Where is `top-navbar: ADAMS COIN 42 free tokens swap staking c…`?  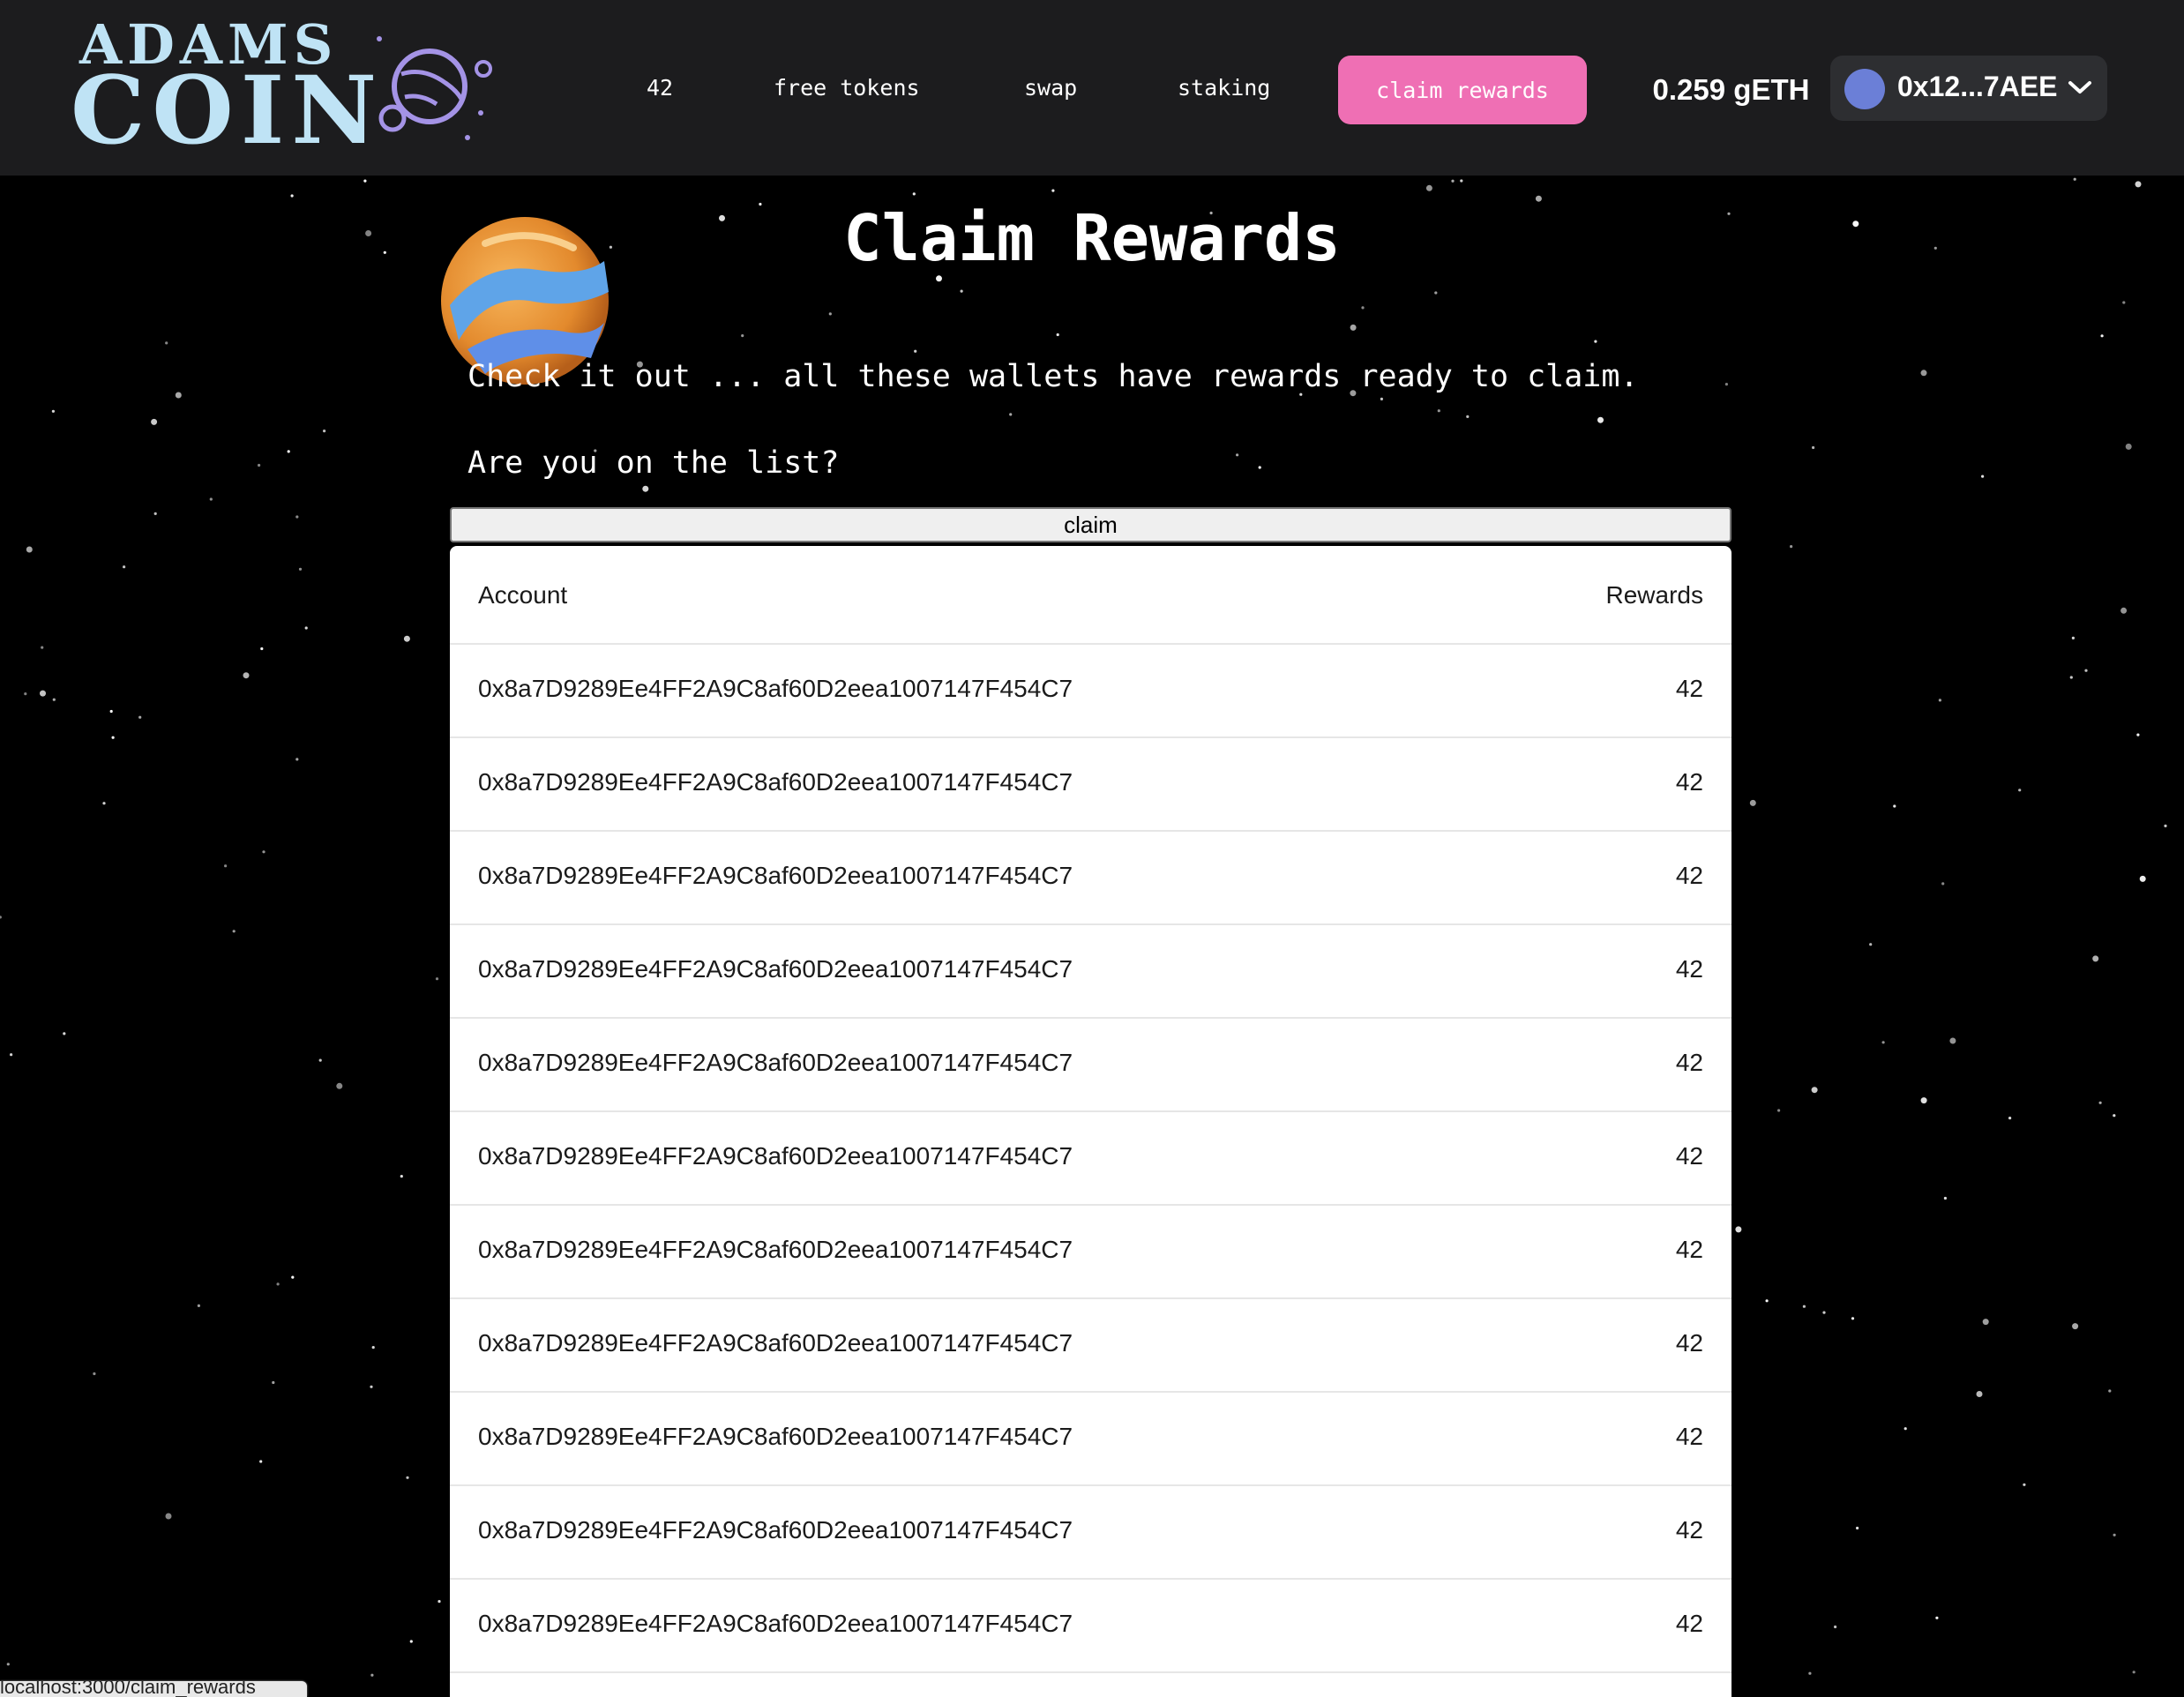 top-navbar: ADAMS COIN 42 free tokens swap staking c… is located at coordinates (1092, 88).